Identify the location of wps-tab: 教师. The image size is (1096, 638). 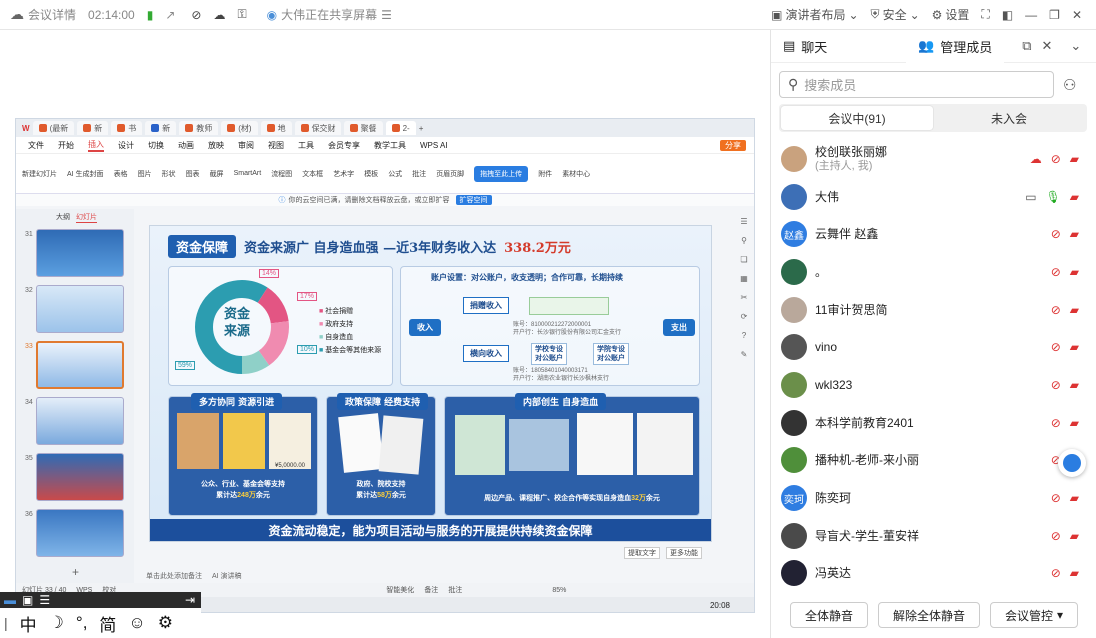
(199, 128).